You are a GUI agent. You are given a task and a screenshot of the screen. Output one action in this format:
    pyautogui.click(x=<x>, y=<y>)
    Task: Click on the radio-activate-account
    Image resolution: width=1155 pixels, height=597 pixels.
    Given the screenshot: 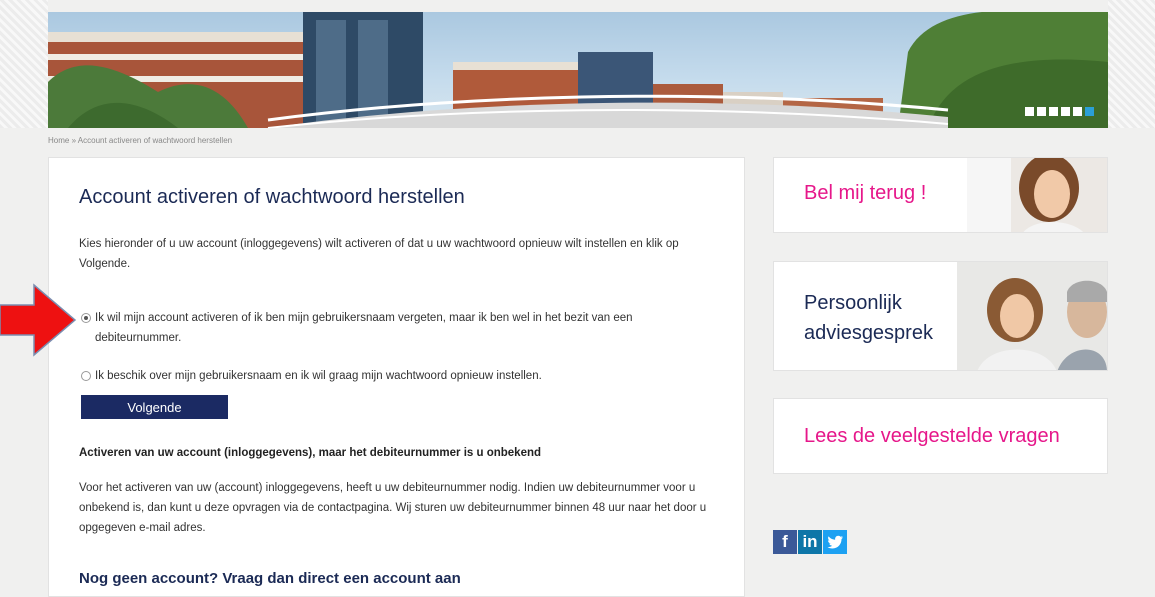 What is the action you would take?
    pyautogui.click(x=86, y=318)
    